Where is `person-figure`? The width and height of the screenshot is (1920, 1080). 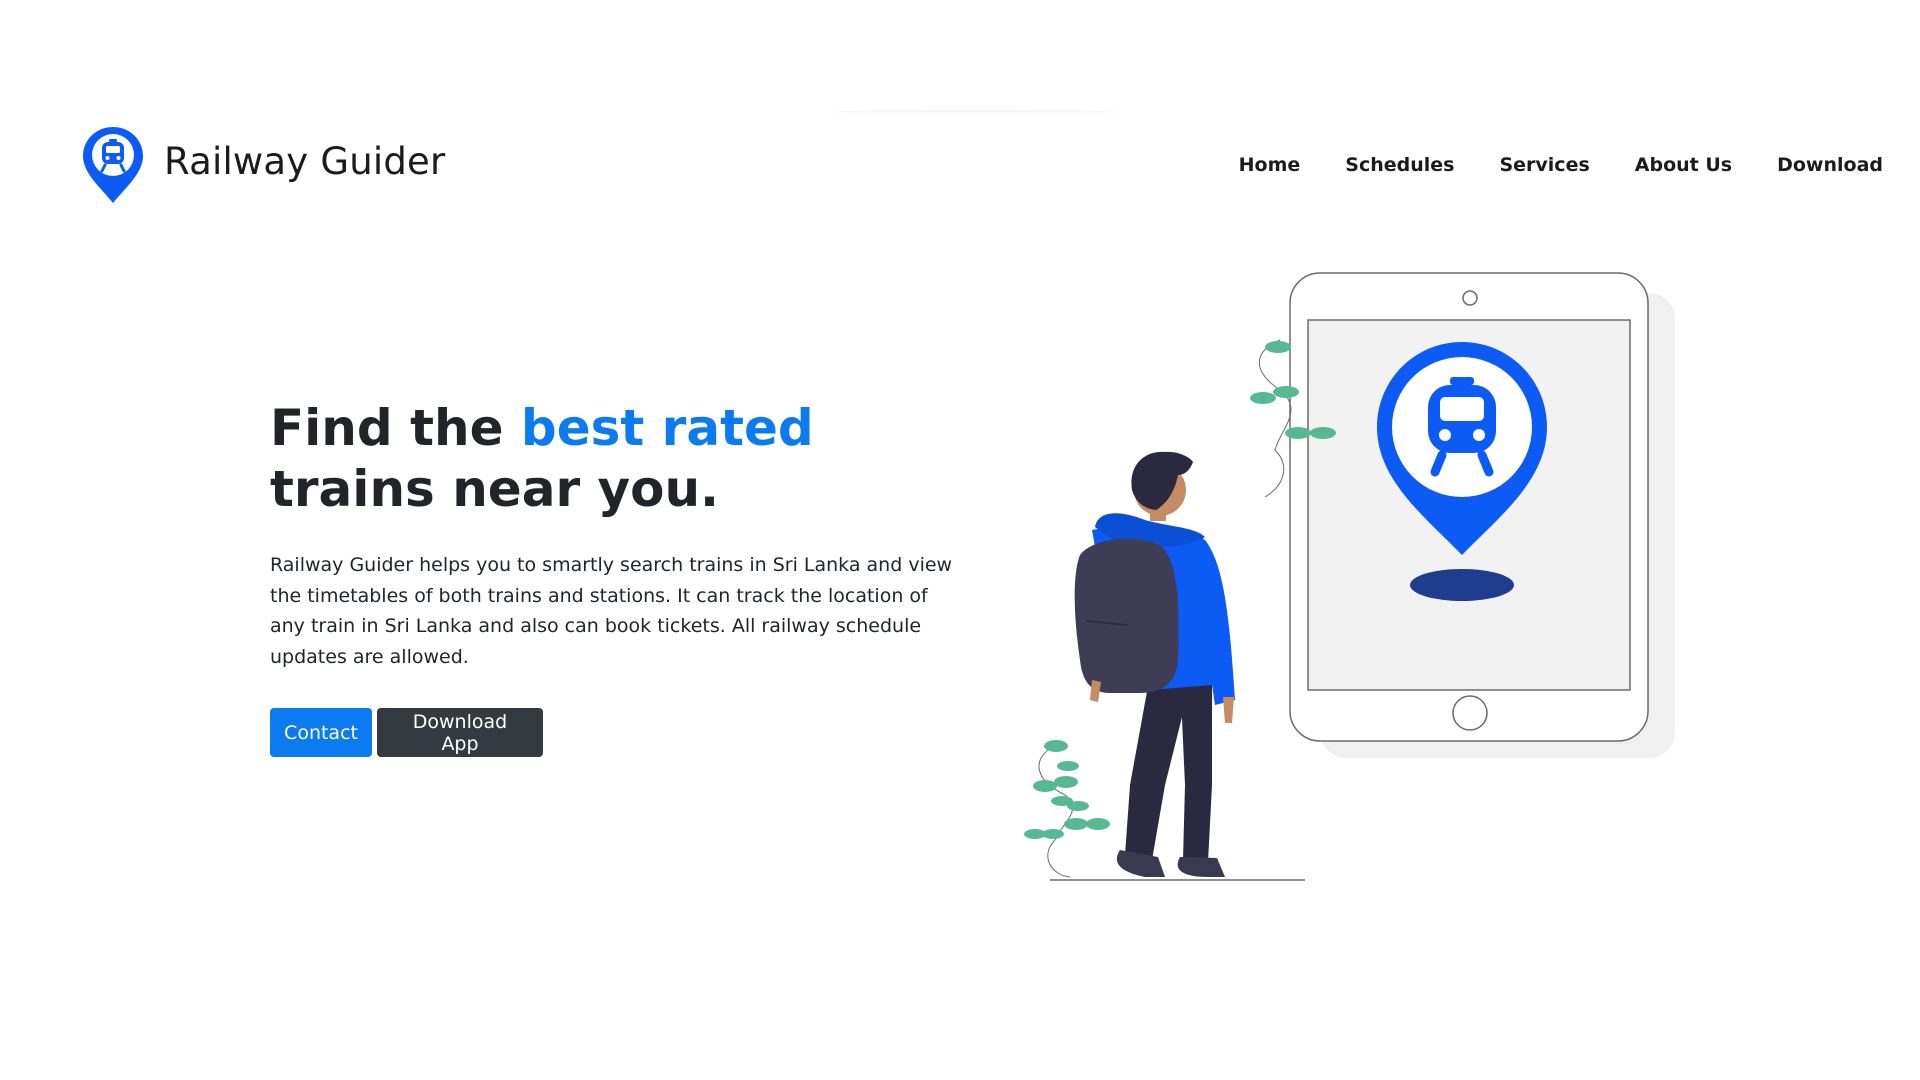
person-figure is located at coordinates (1154, 664).